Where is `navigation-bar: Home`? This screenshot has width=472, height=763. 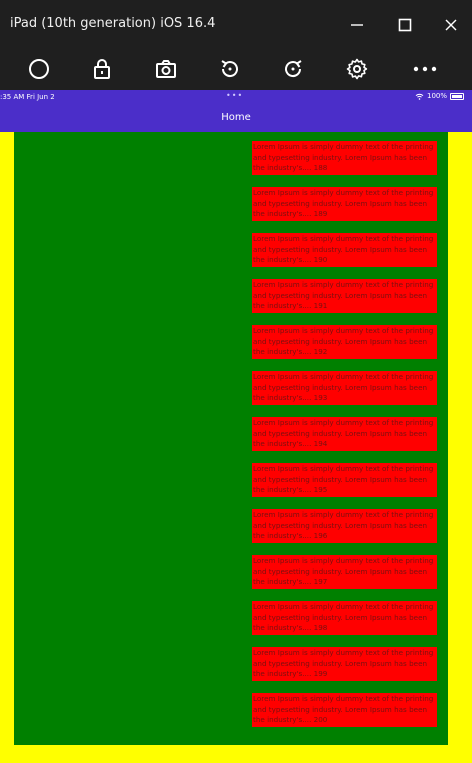 navigation-bar: Home is located at coordinates (236, 118).